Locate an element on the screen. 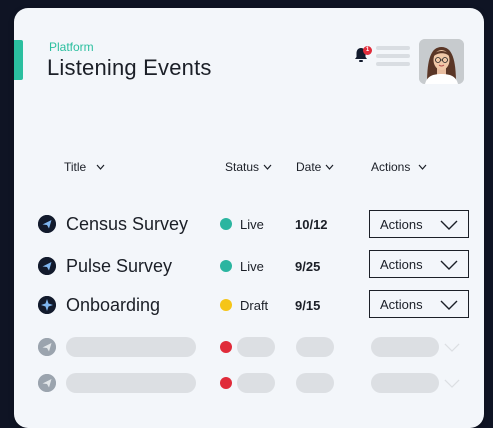  table-row: Pulse Survey Live 9/25 Actions is located at coordinates (249, 265).